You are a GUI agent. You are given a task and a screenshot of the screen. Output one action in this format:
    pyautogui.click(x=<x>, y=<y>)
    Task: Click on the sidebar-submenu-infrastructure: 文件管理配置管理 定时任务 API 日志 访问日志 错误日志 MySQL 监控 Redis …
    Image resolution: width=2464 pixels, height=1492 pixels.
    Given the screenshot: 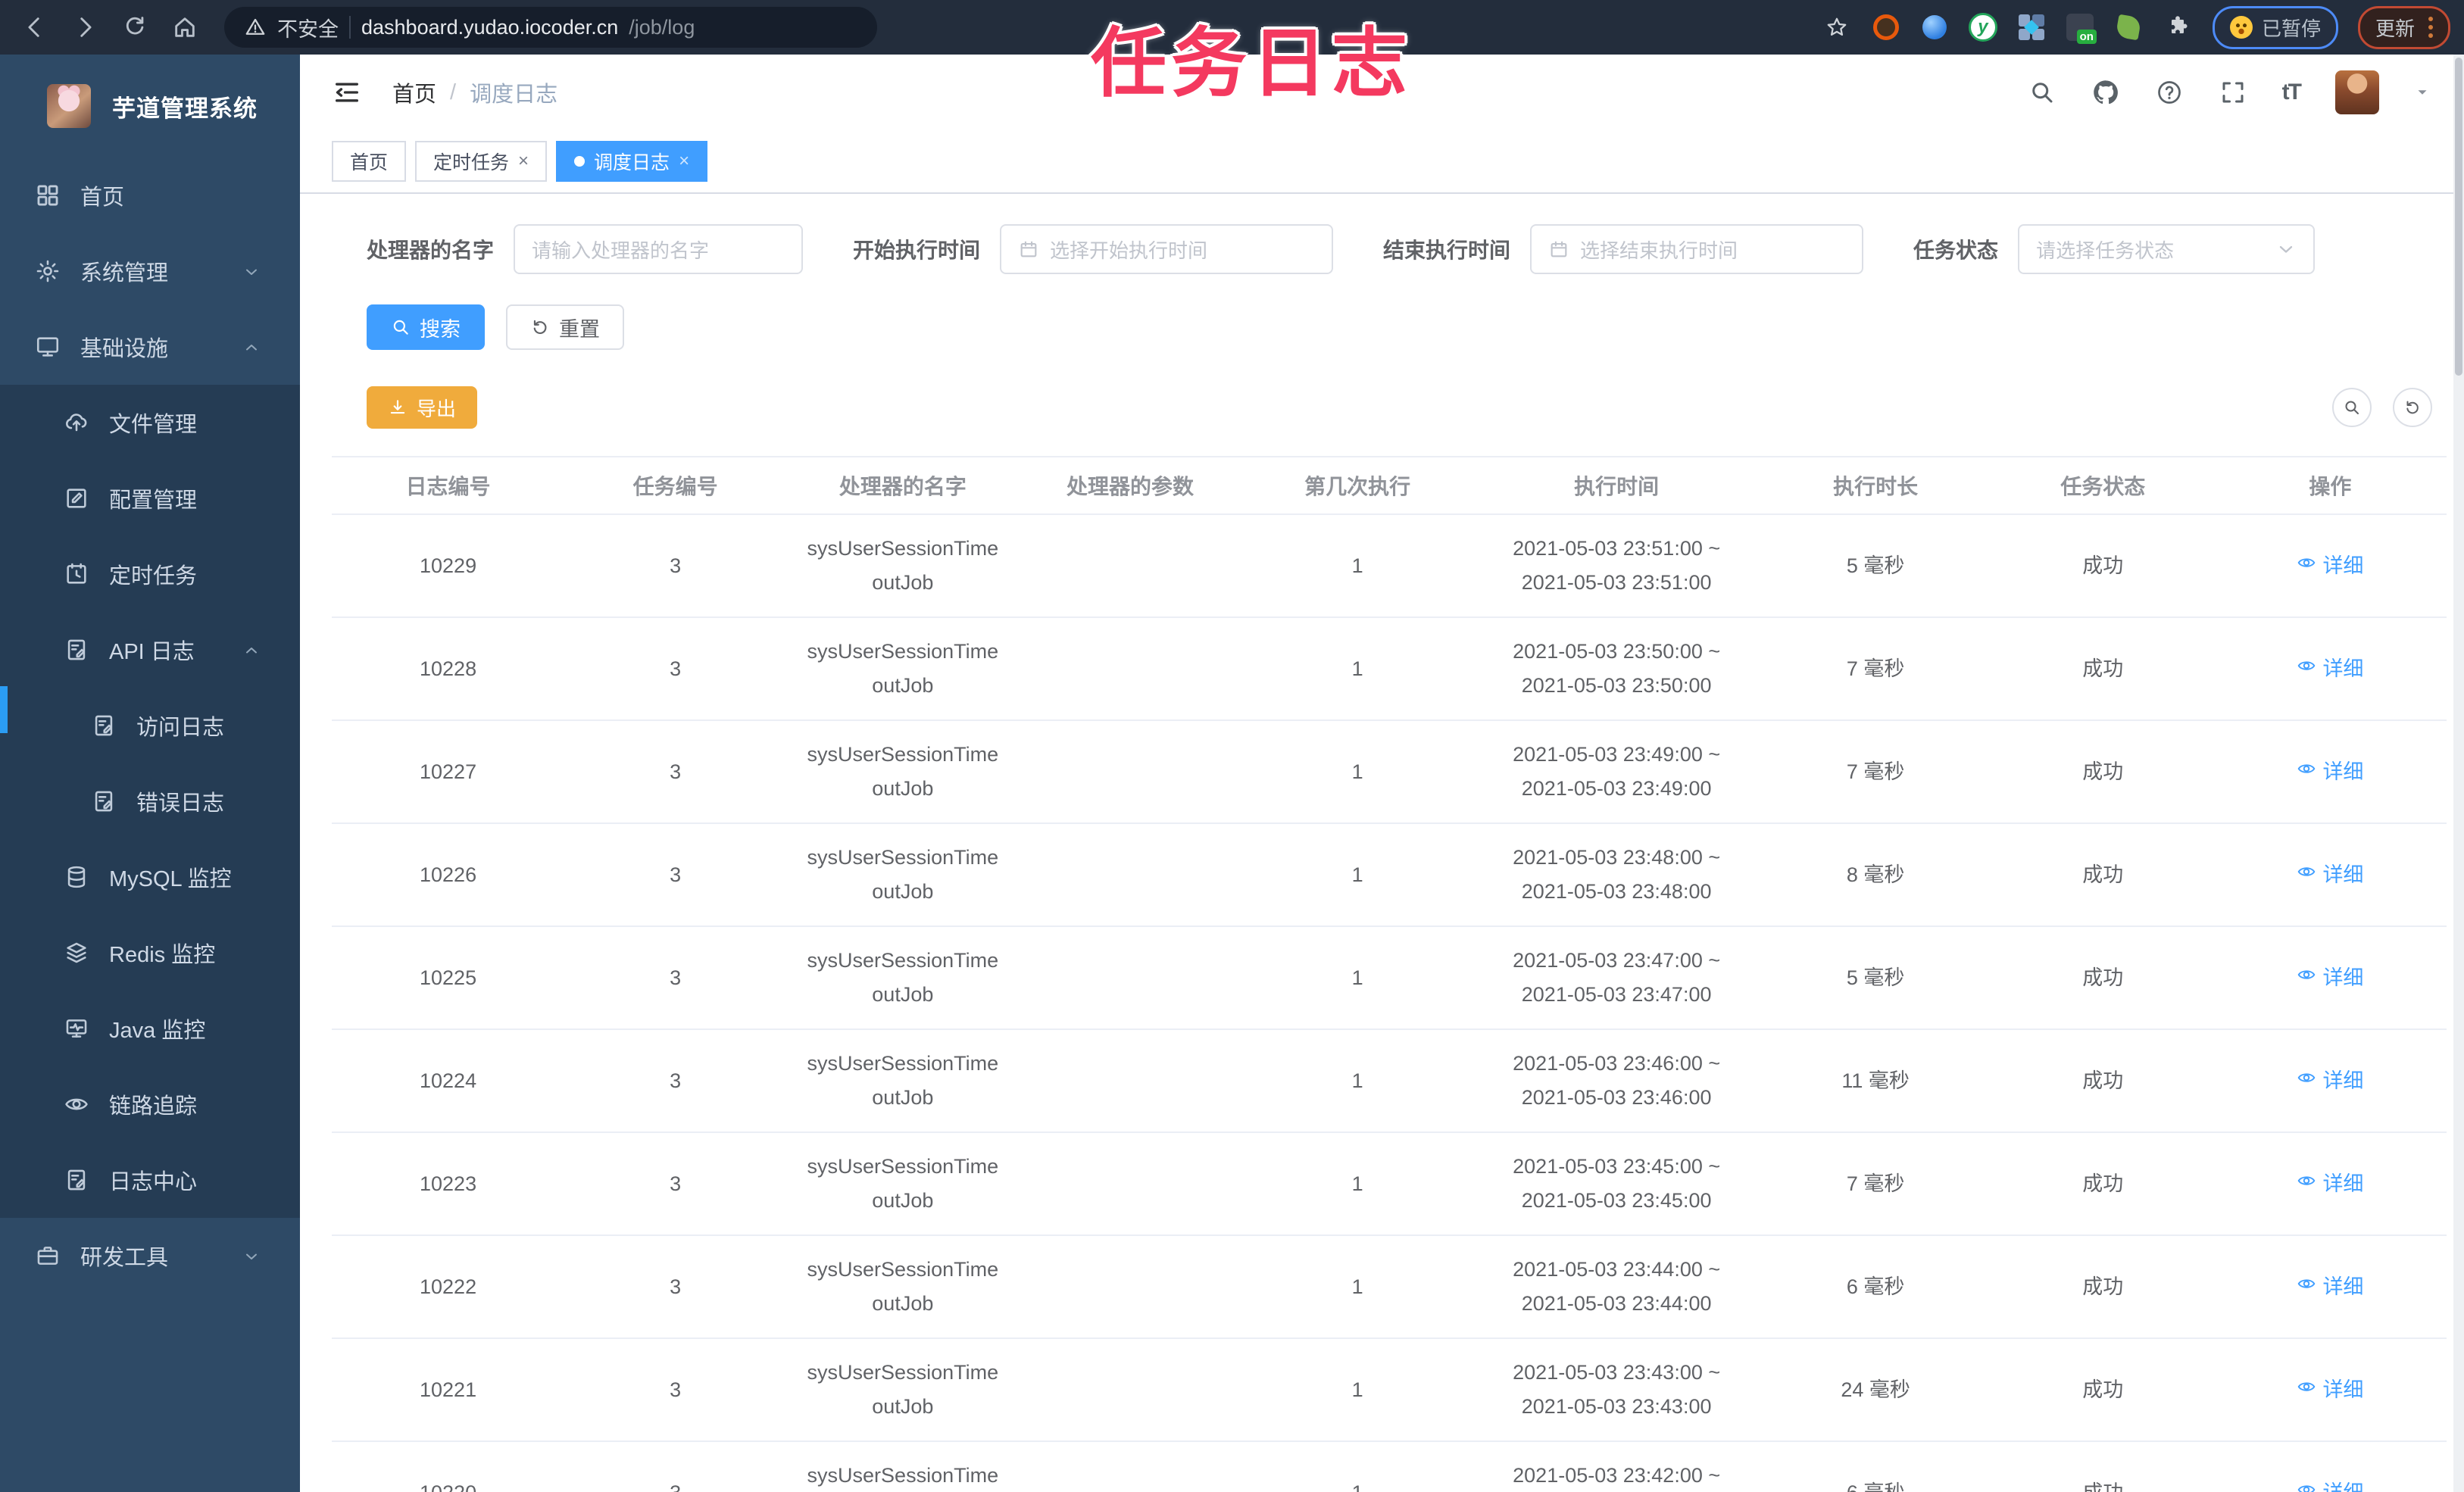 What is the action you would take?
    pyautogui.click(x=150, y=802)
    